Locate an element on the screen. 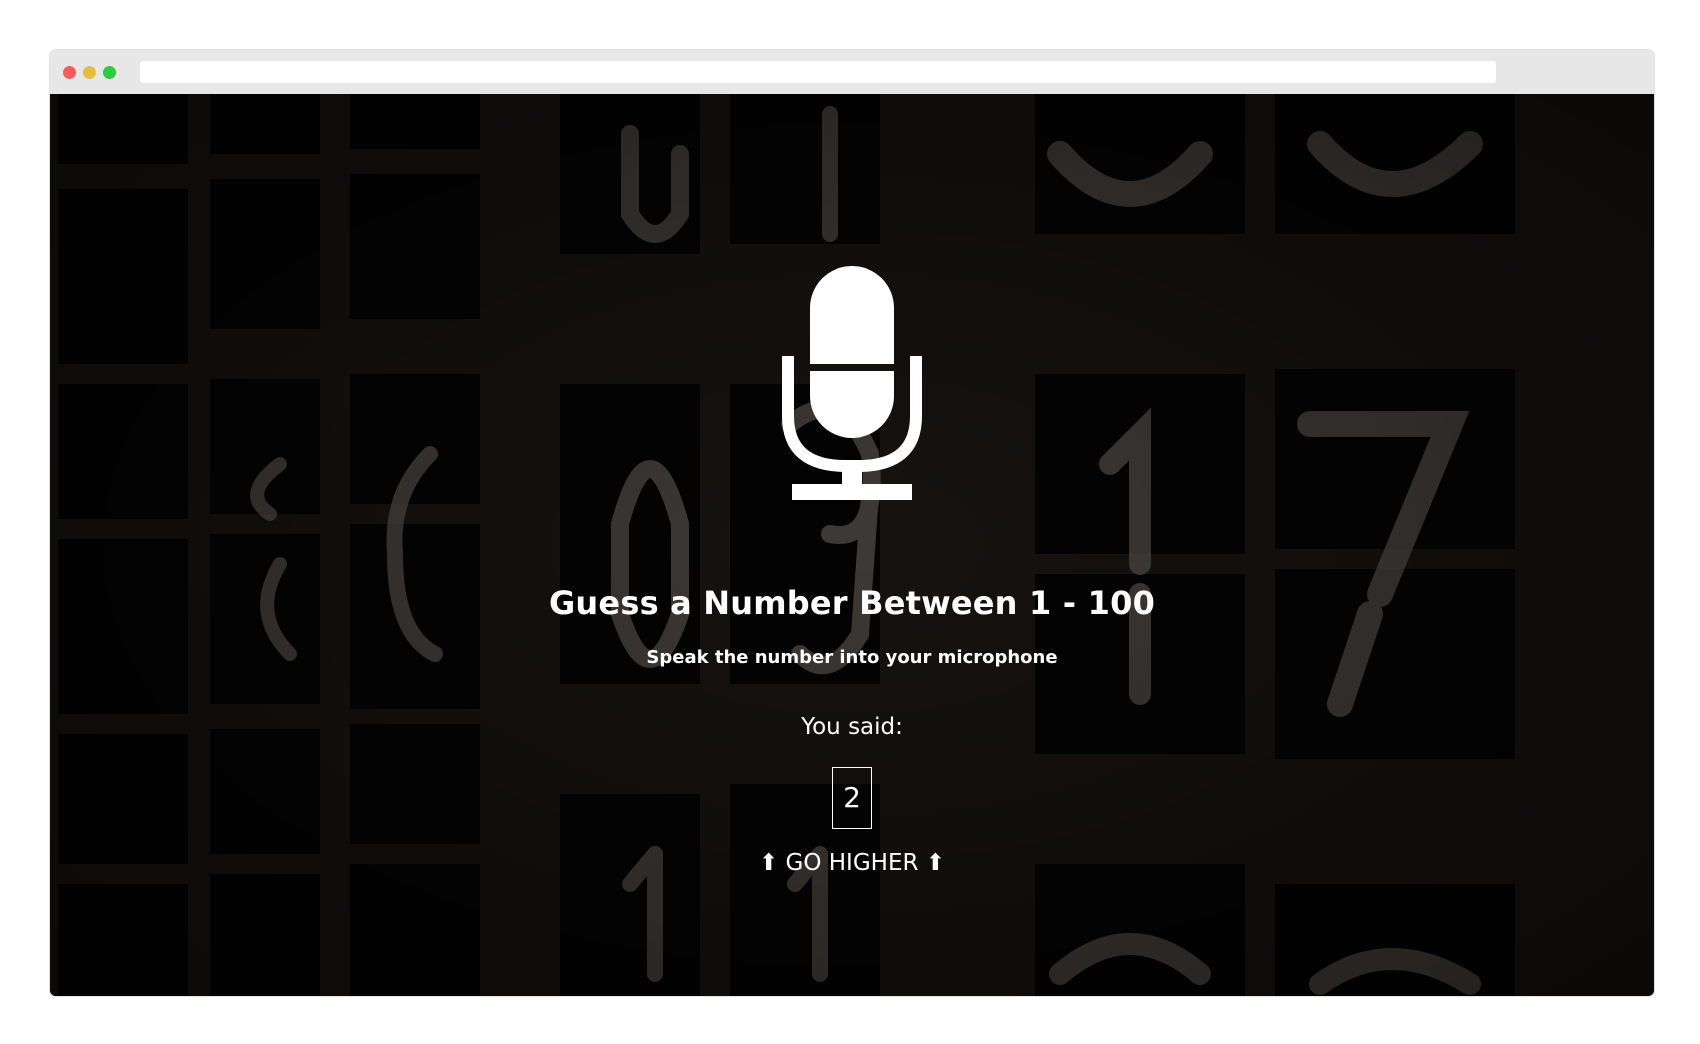 The image size is (1700, 1044). you-said-label: You said: is located at coordinates (852, 727).